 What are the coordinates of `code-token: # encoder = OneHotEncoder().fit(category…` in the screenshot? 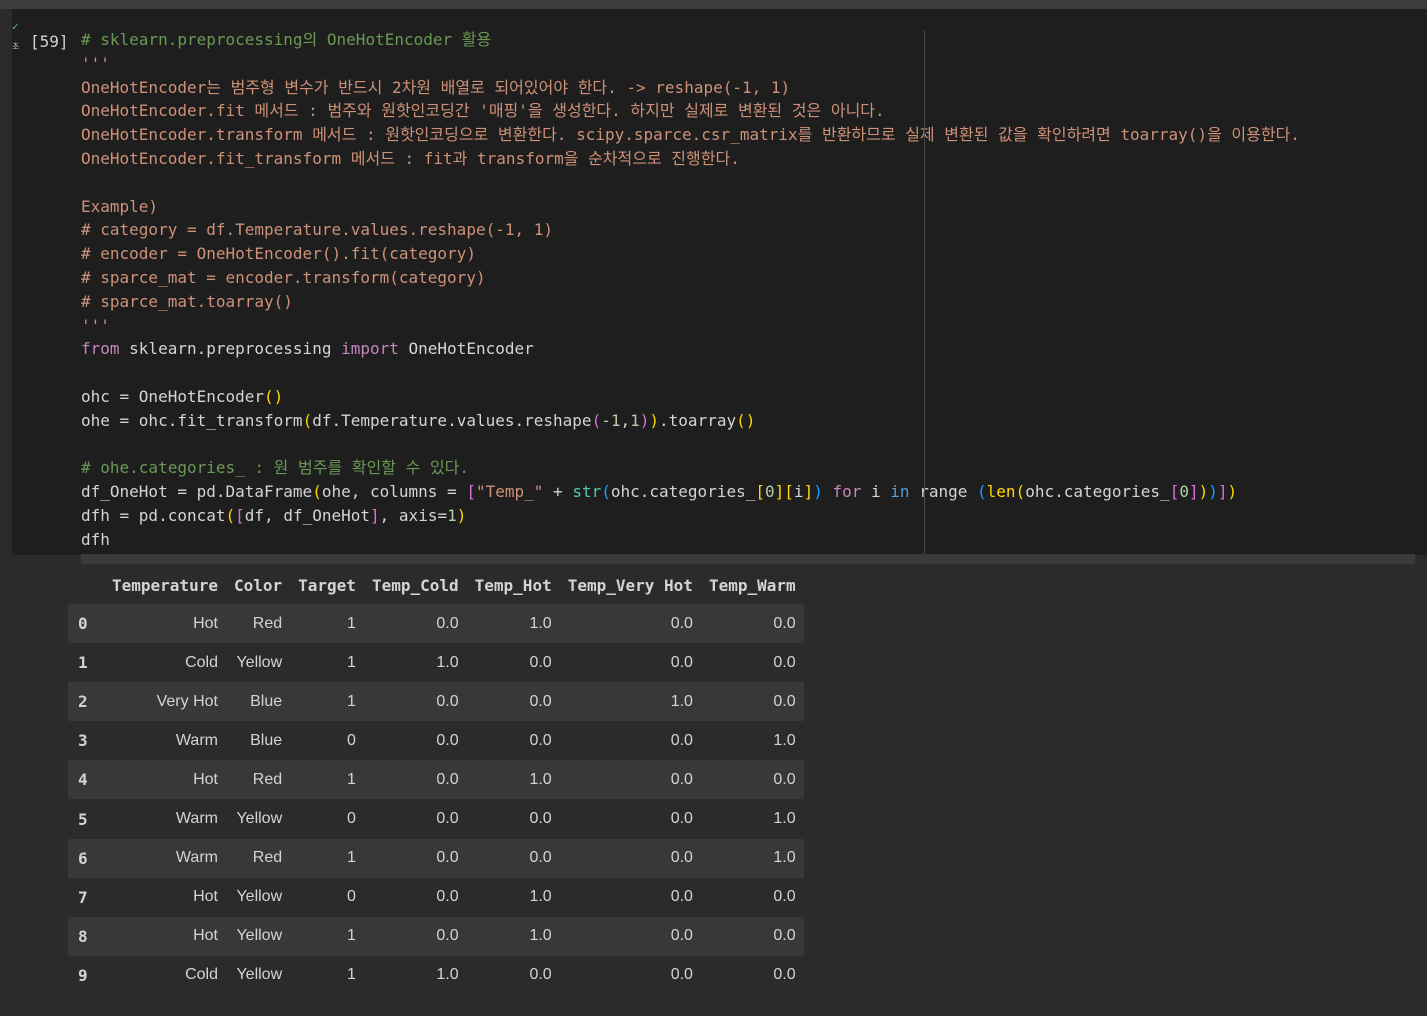 It's located at (278, 254).